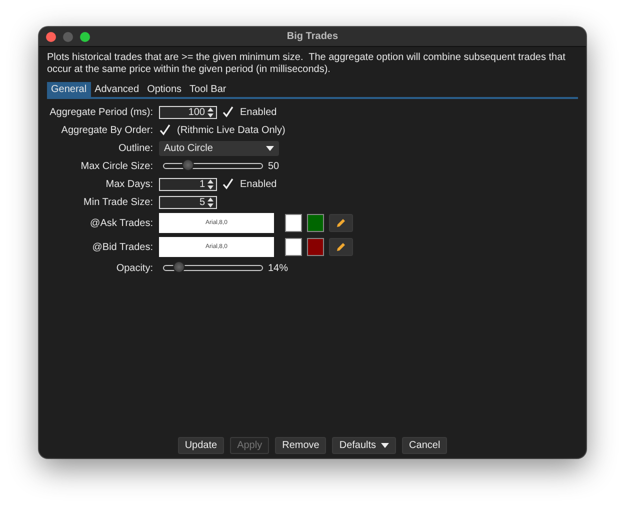  What do you see at coordinates (85, 37) in the screenshot?
I see `zoom-button` at bounding box center [85, 37].